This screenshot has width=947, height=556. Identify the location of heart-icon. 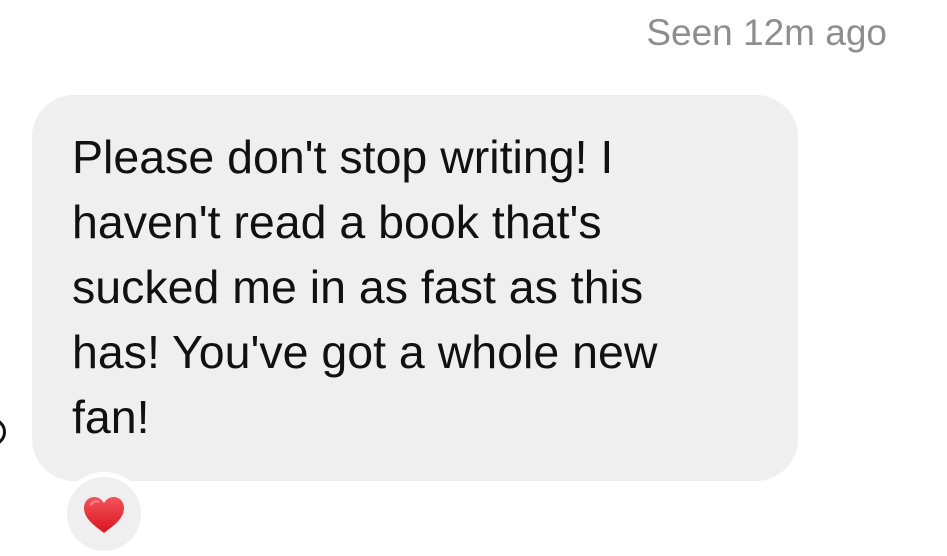
(104, 515).